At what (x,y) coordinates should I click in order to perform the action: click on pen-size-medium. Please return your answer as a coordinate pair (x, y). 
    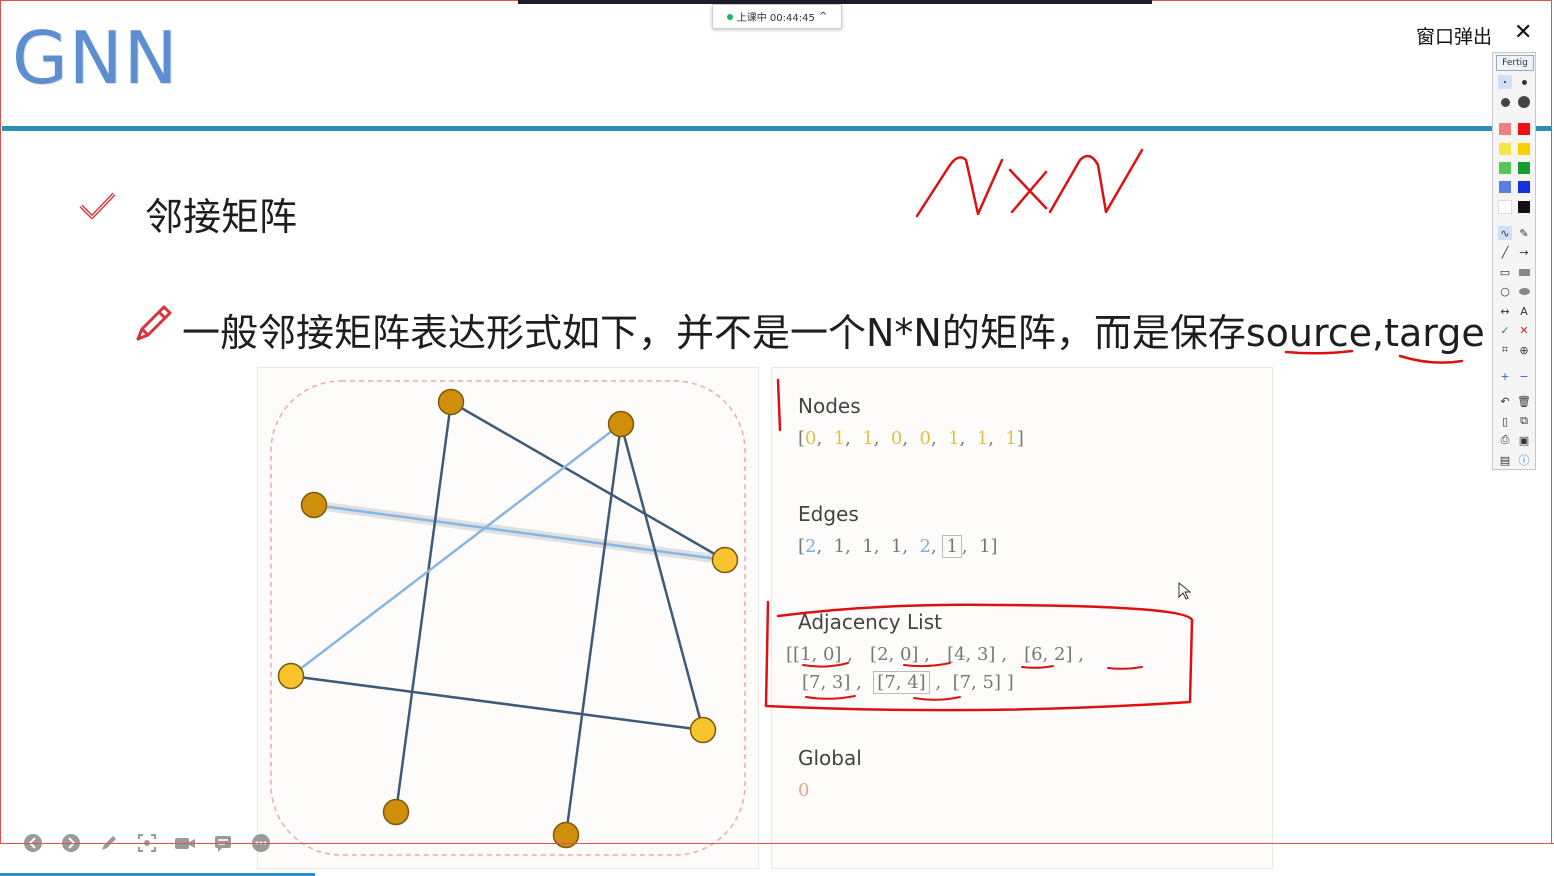
    Looking at the image, I should click on (1524, 82).